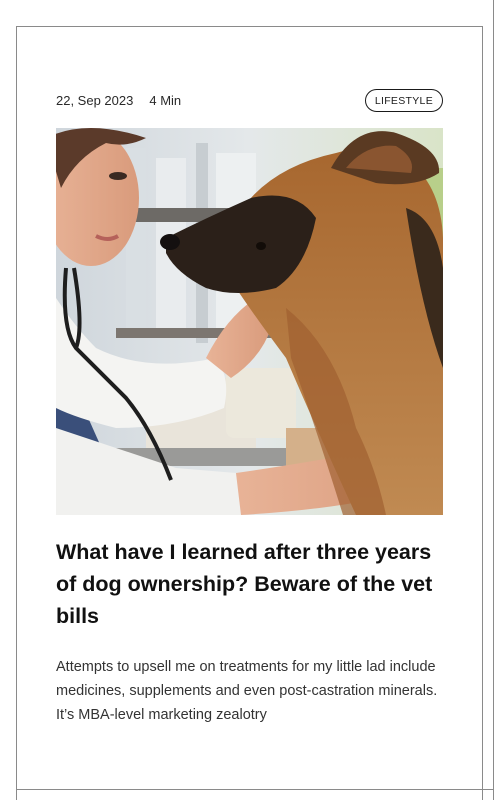  What do you see at coordinates (255, 789) in the screenshot?
I see `divider-bottom` at bounding box center [255, 789].